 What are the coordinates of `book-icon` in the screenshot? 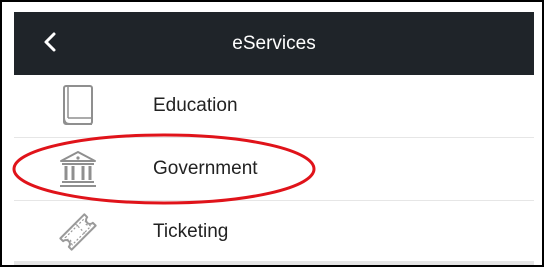 It's located at (78, 106).